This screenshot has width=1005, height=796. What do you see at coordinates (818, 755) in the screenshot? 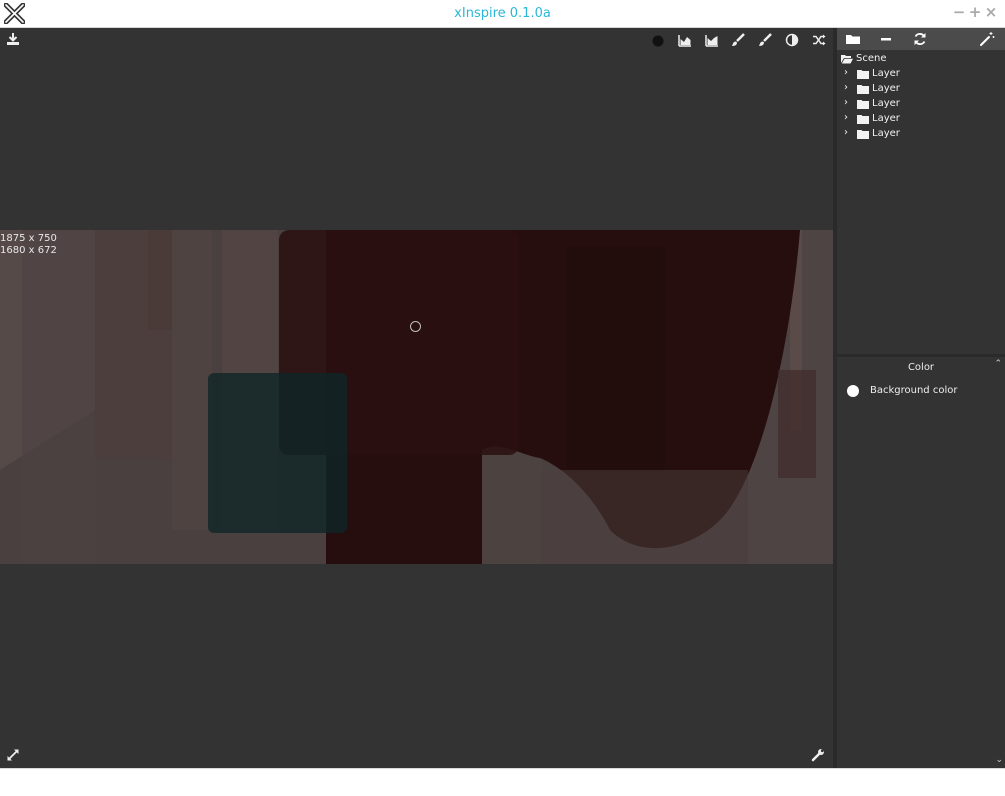
I see `wrench-icon` at bounding box center [818, 755].